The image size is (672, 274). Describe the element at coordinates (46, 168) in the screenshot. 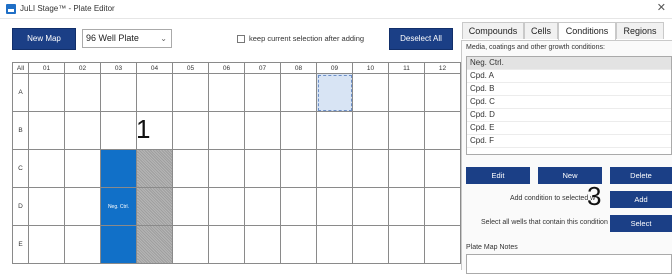

I see `well-c01` at that location.